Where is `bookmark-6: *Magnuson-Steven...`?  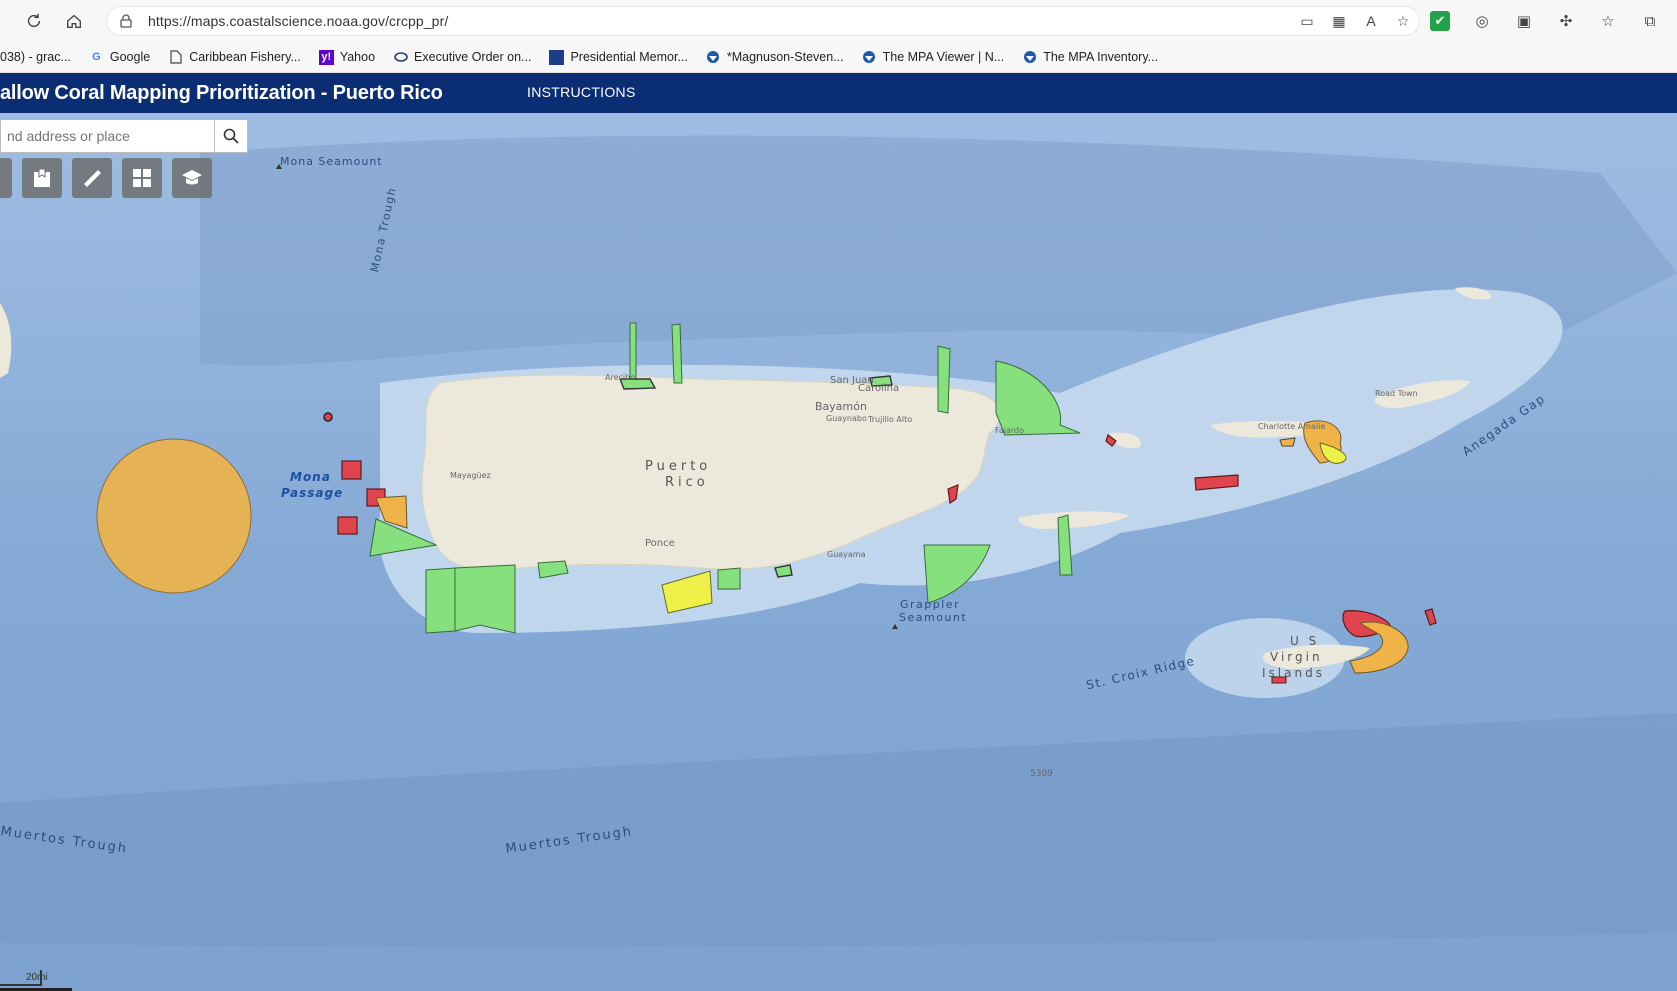 bookmark-6: *Magnuson-Steven... is located at coordinates (775, 57).